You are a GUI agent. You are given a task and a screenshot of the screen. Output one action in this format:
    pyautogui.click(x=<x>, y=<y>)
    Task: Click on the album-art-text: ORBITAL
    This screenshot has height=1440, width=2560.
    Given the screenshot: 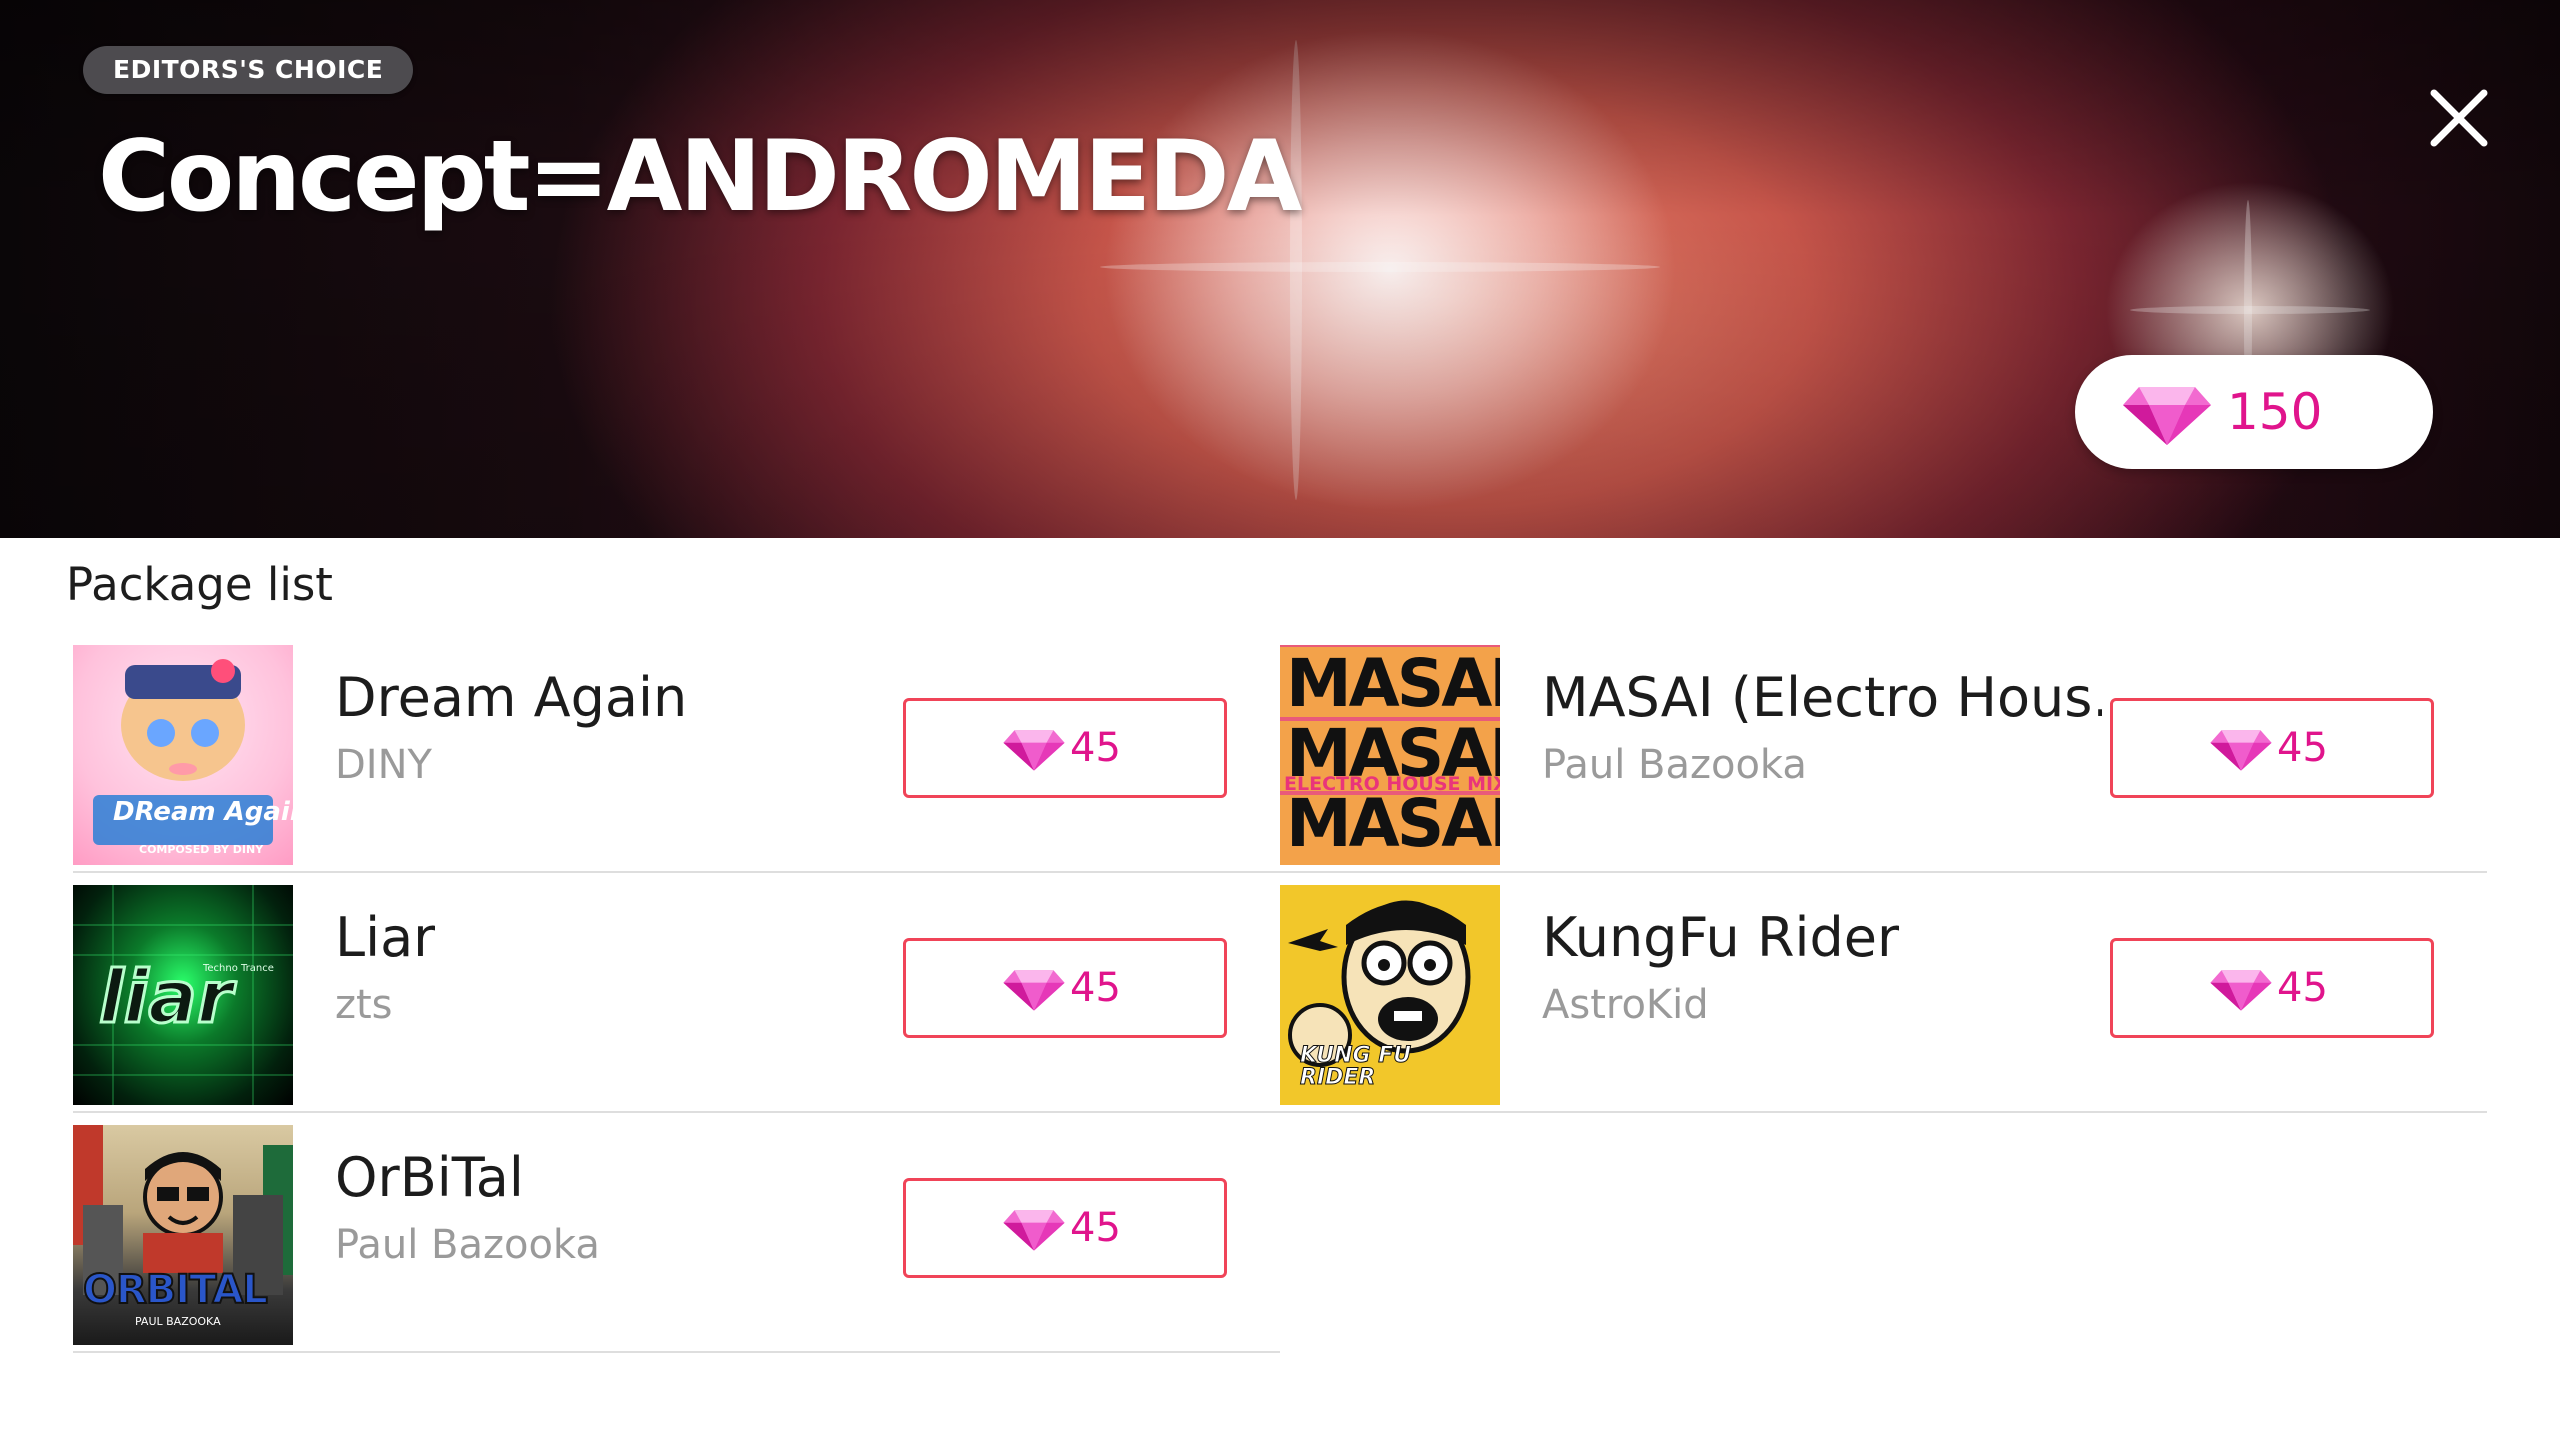 What is the action you would take?
    pyautogui.click(x=175, y=1290)
    